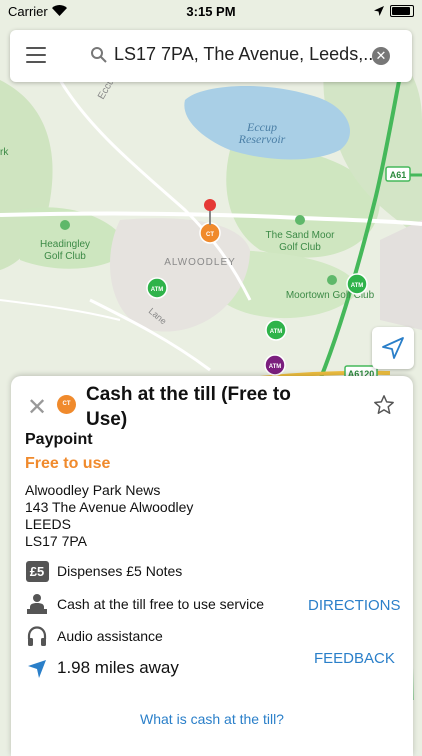 Image resolution: width=422 pixels, height=756 pixels. Describe the element at coordinates (262, 139) in the screenshot. I see `map-label-lake: Reservoir` at that location.